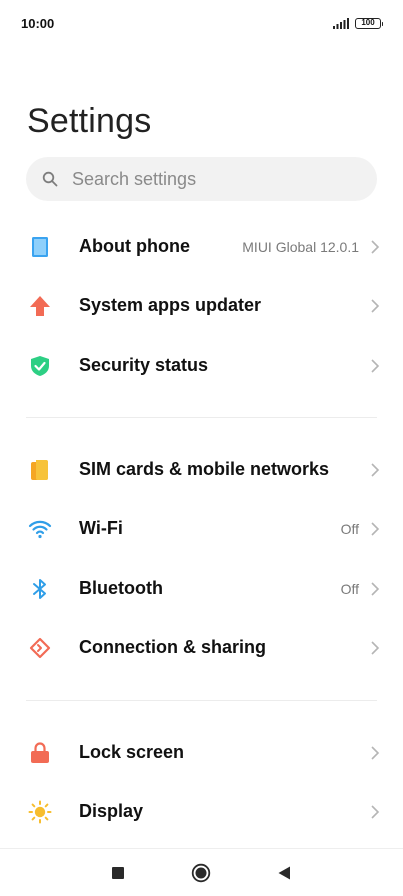  What do you see at coordinates (40, 812) in the screenshot?
I see `sun-icon` at bounding box center [40, 812].